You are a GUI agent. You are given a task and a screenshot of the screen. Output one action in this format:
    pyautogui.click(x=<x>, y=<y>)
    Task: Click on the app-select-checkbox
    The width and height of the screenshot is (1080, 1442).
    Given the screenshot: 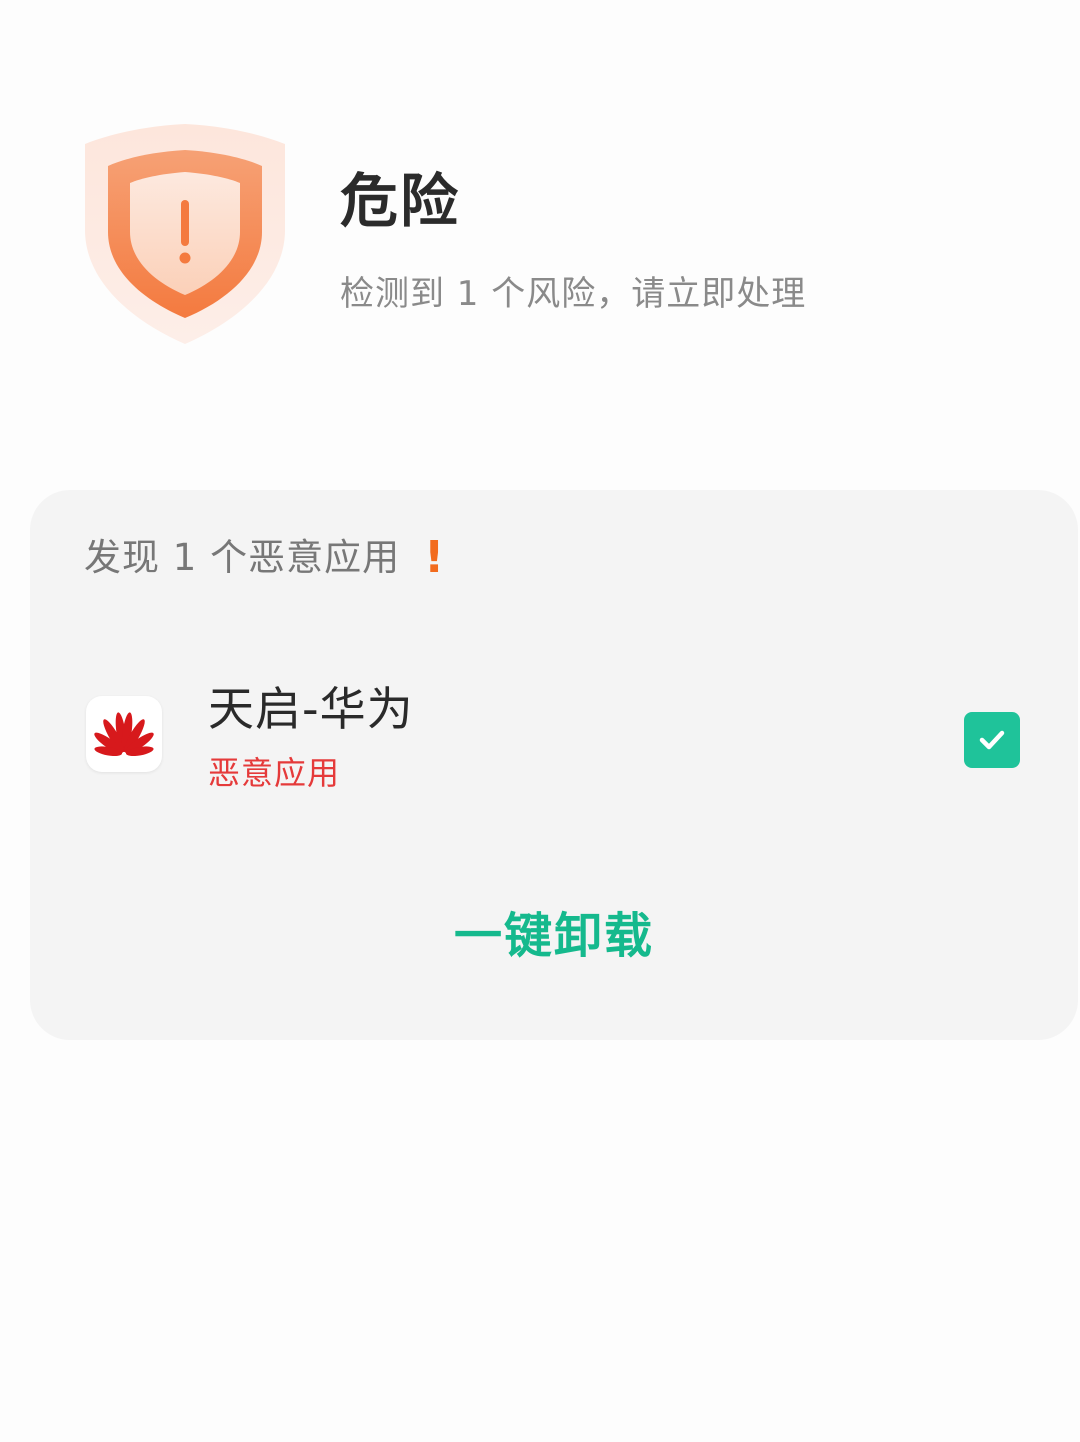 What is the action you would take?
    pyautogui.click(x=992, y=740)
    